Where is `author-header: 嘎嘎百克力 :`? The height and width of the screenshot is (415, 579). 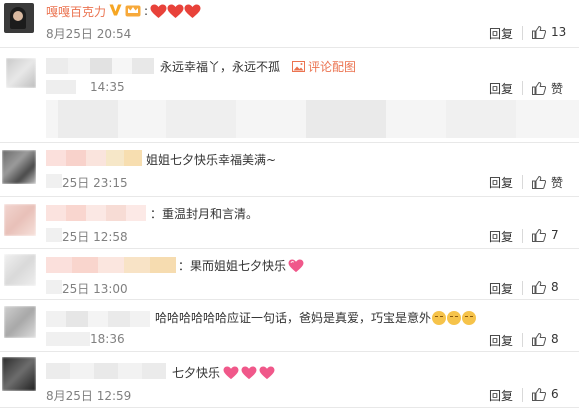 author-header: 嘎嘎百克力 : is located at coordinates (123, 11).